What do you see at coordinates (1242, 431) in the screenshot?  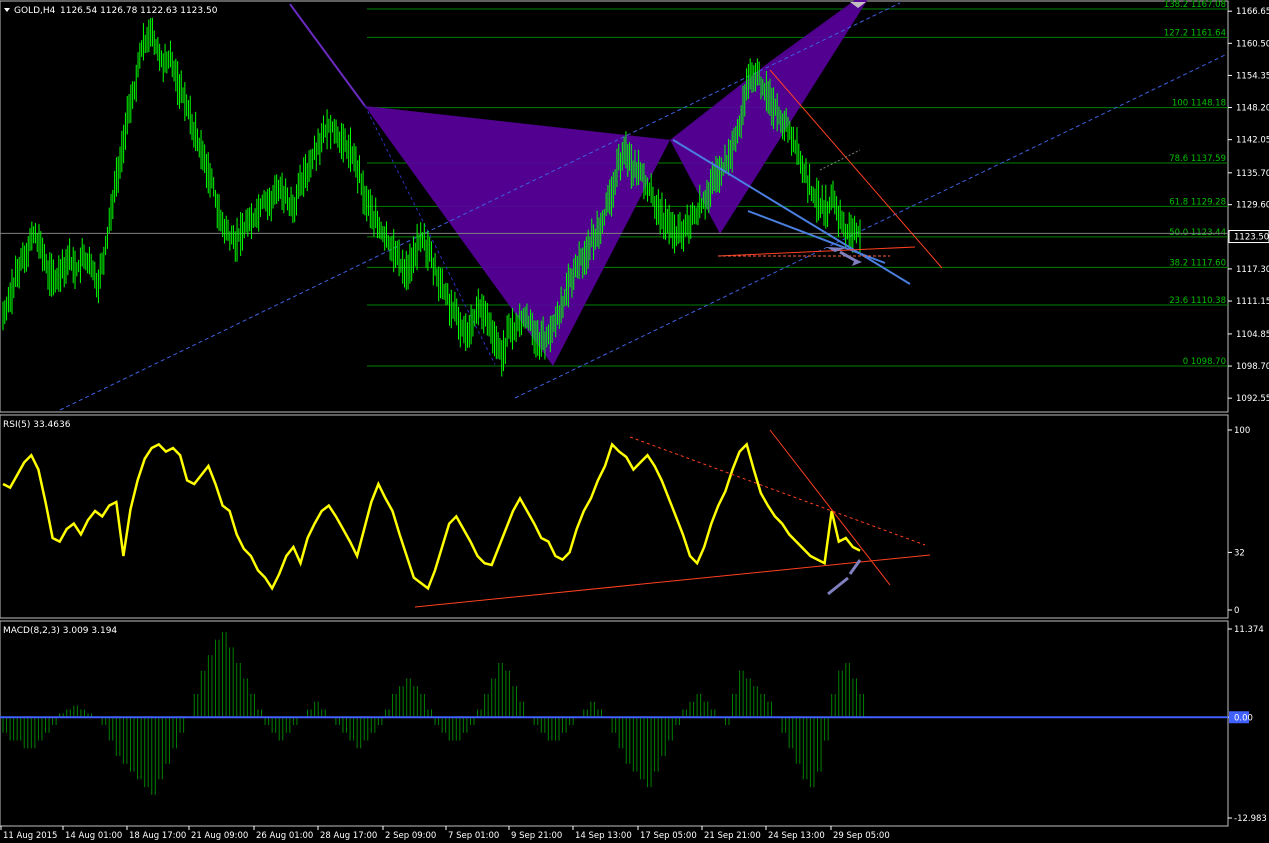 I see `rsi-axis-tick: 100` at bounding box center [1242, 431].